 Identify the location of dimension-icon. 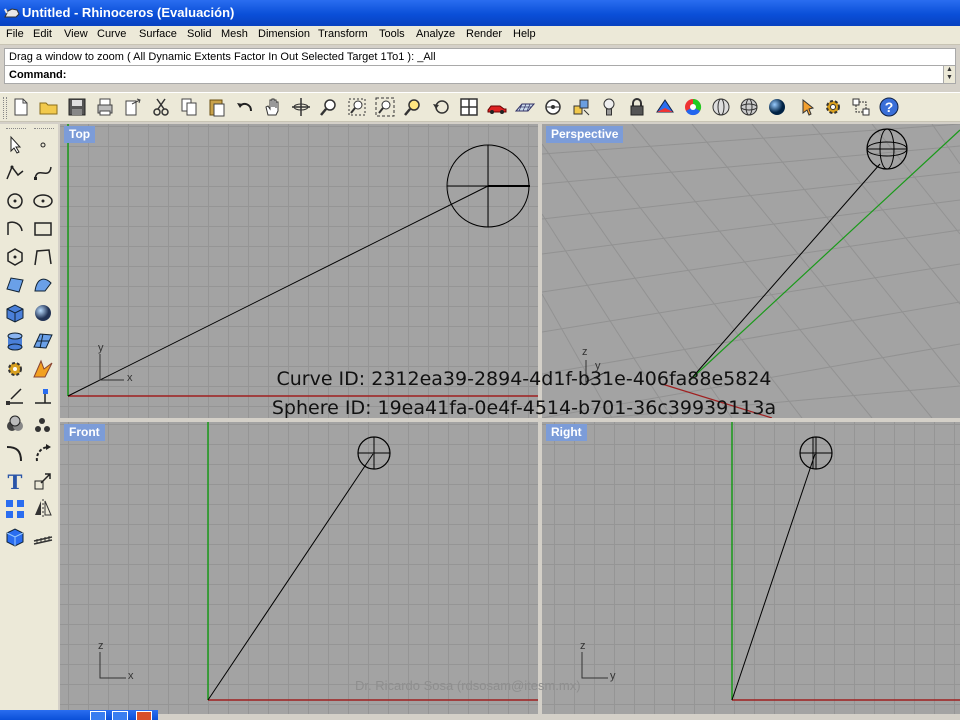
(43, 537).